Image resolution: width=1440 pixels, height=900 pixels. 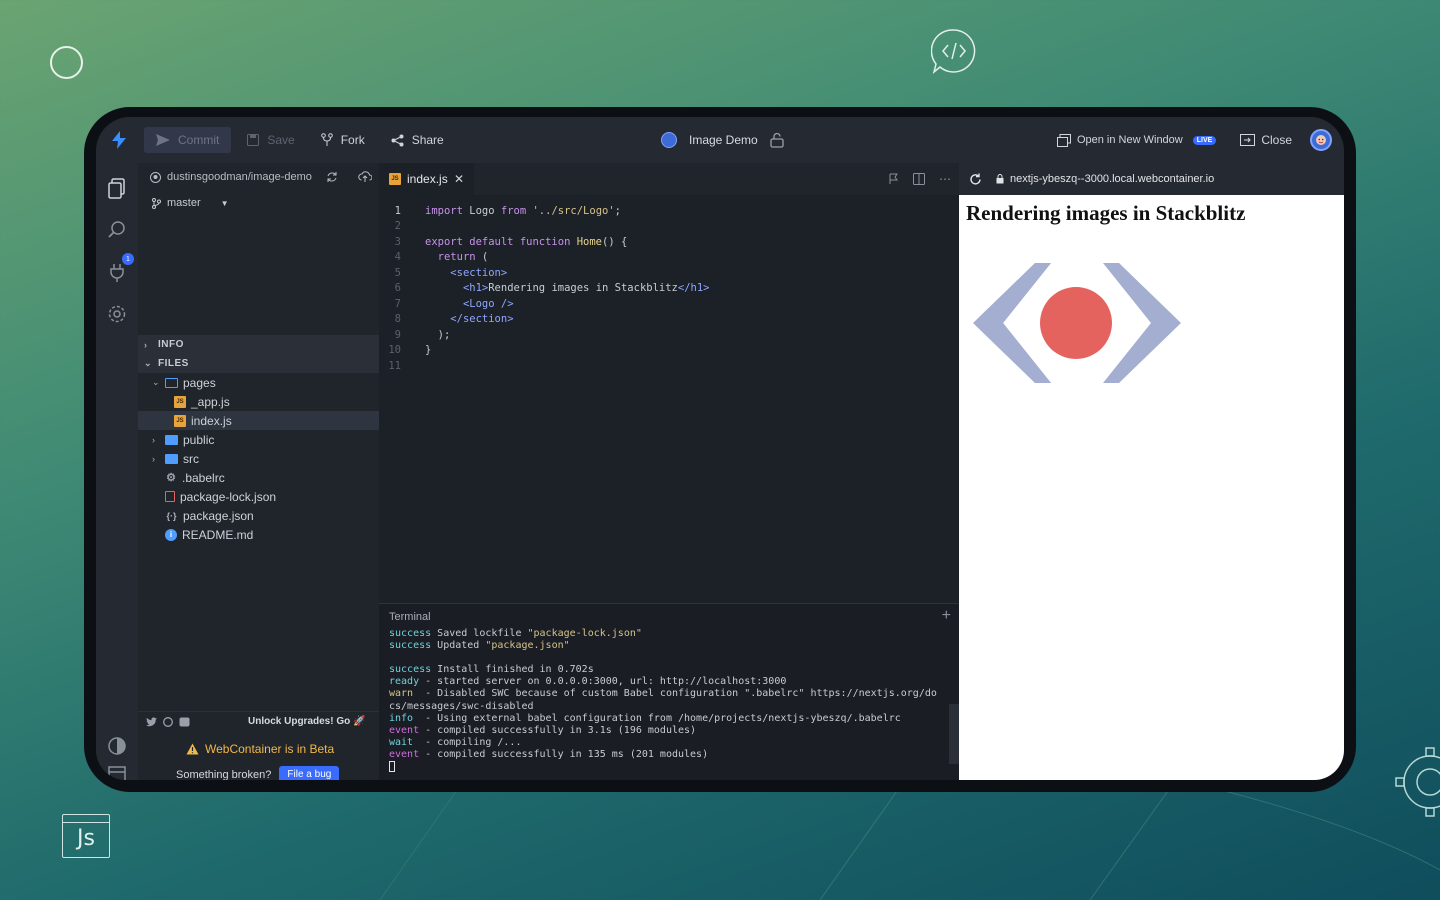 What do you see at coordinates (192, 749) in the screenshot?
I see `warning-icon` at bounding box center [192, 749].